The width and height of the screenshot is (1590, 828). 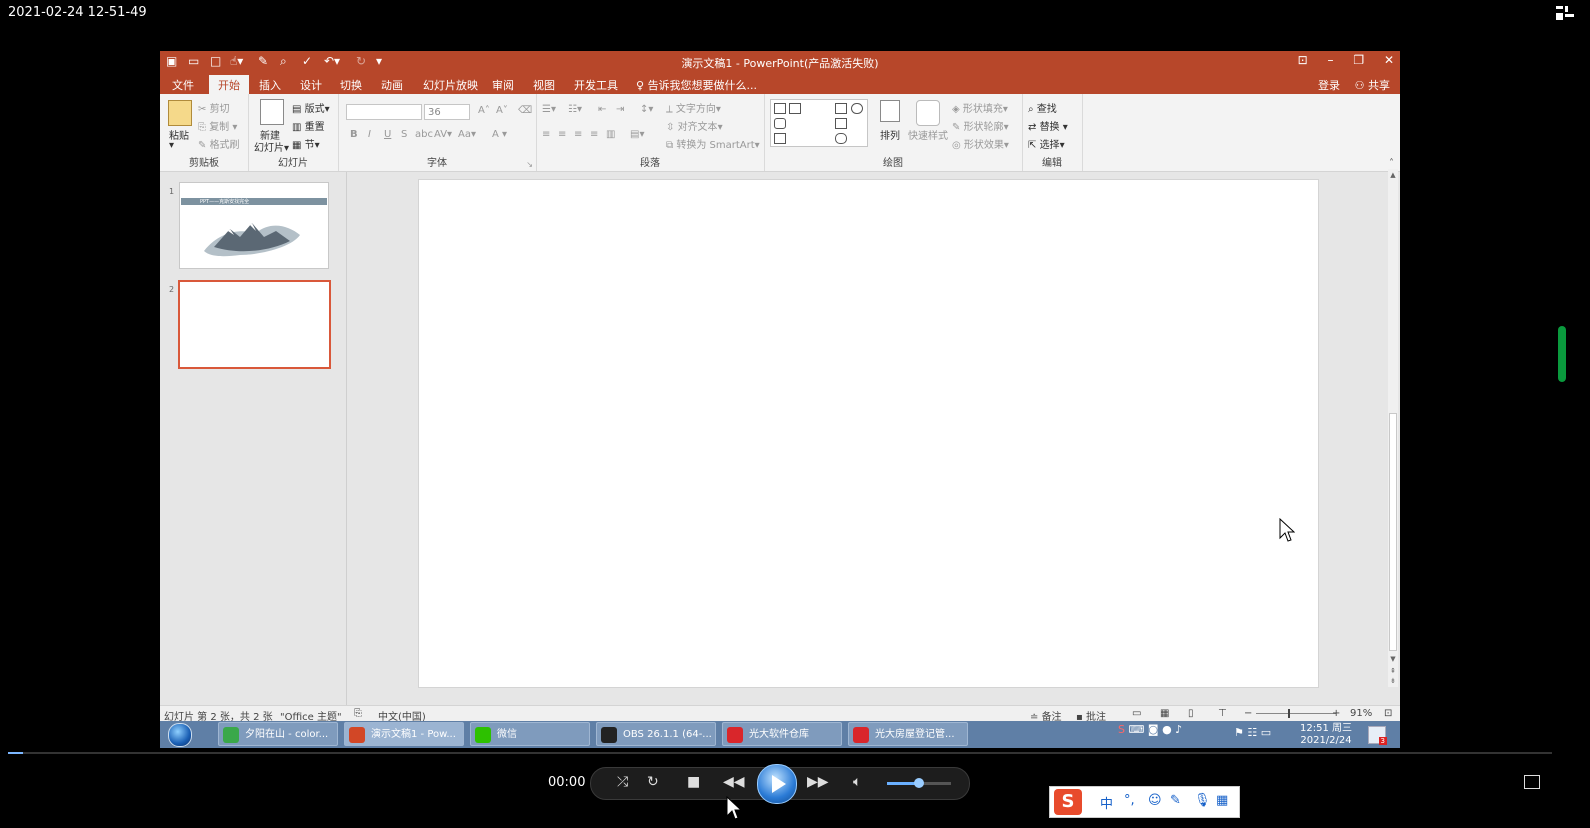 What do you see at coordinates (503, 85) in the screenshot?
I see `tab-review: 审阅` at bounding box center [503, 85].